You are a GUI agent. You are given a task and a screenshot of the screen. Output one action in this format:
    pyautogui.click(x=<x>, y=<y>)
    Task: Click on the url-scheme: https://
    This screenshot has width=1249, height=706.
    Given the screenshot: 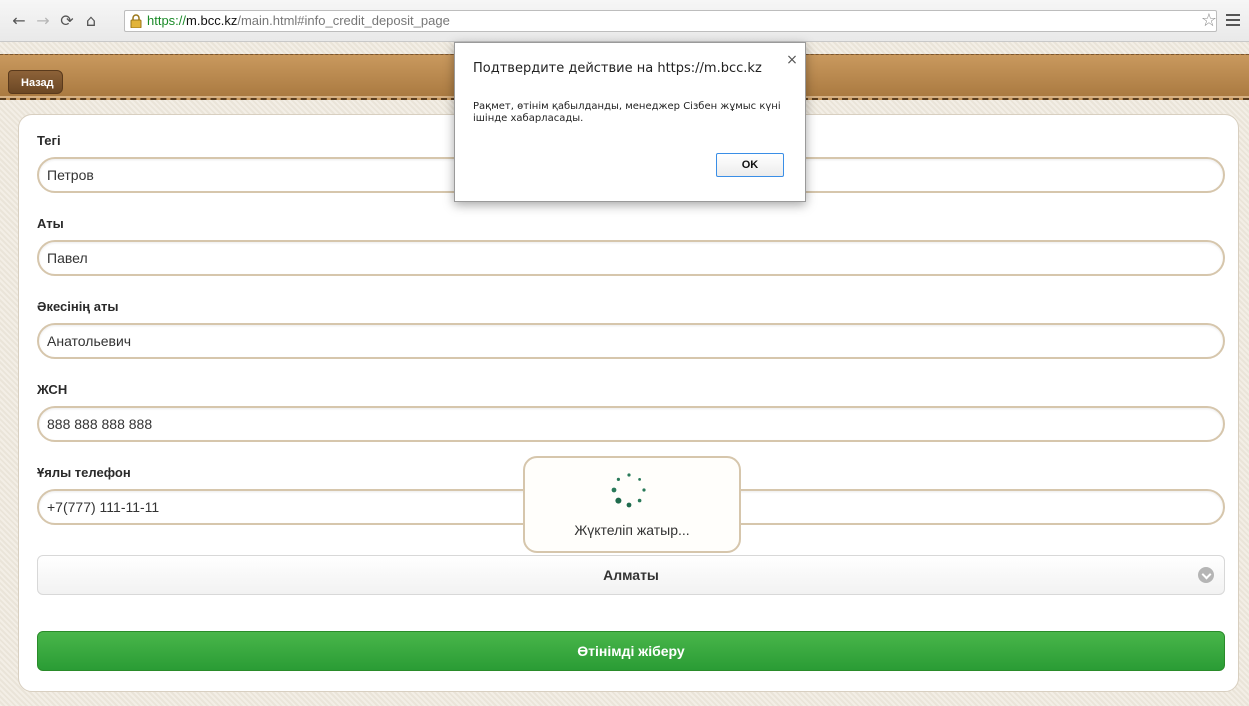 What is the action you would take?
    pyautogui.click(x=167, y=20)
    